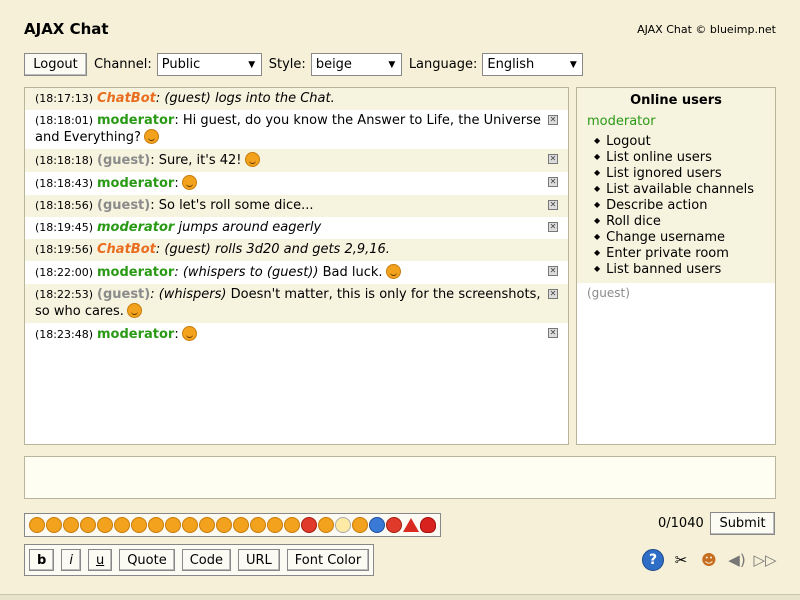 This screenshot has height=600, width=800. What do you see at coordinates (737, 560) in the screenshot?
I see `sound-icon: ◀)` at bounding box center [737, 560].